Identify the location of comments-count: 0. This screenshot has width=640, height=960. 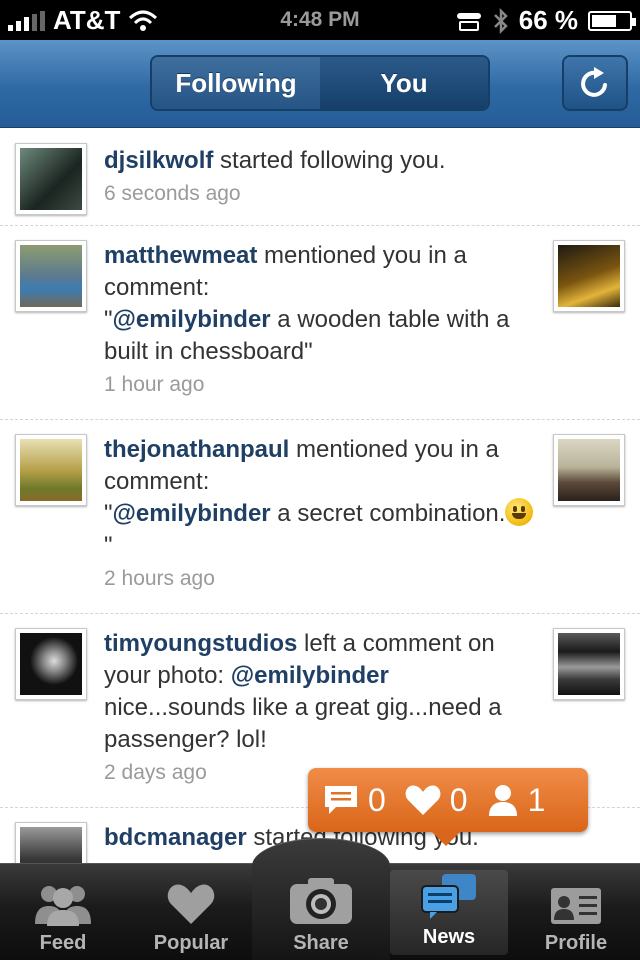
(377, 799).